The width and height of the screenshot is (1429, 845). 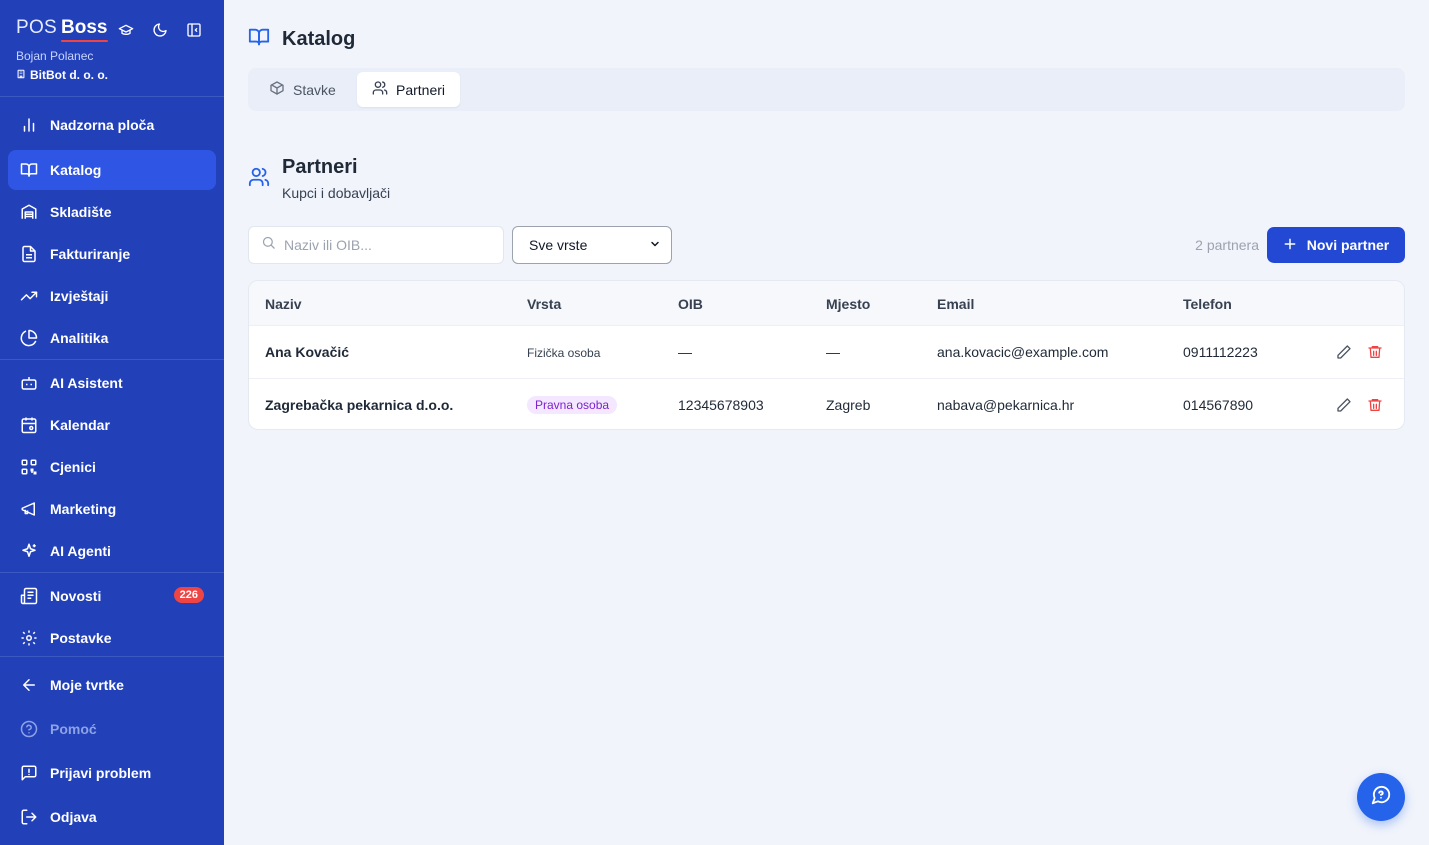 What do you see at coordinates (29, 254) in the screenshot?
I see `file-text-icon` at bounding box center [29, 254].